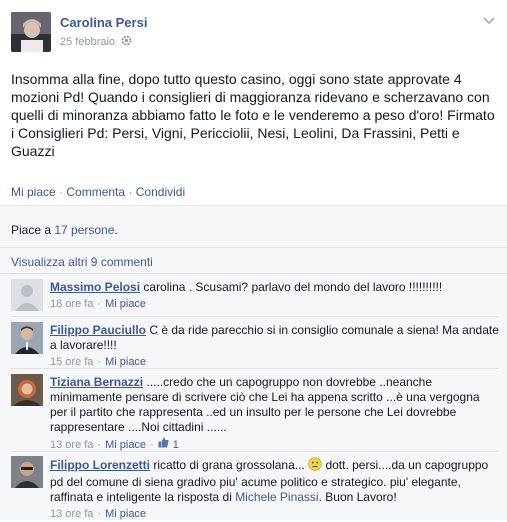 This screenshot has width=507, height=522. What do you see at coordinates (96, 382) in the screenshot?
I see `commenter-name: Tiziana Bernazzi` at bounding box center [96, 382].